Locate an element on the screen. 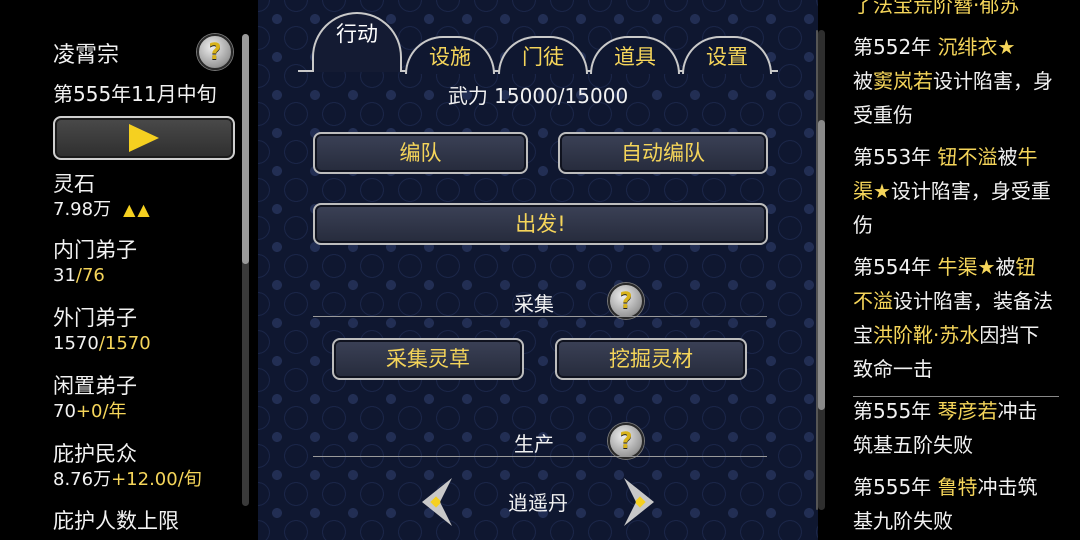 The height and width of the screenshot is (540, 1080). stat-label: 庇护人数上限 is located at coordinates (116, 521).